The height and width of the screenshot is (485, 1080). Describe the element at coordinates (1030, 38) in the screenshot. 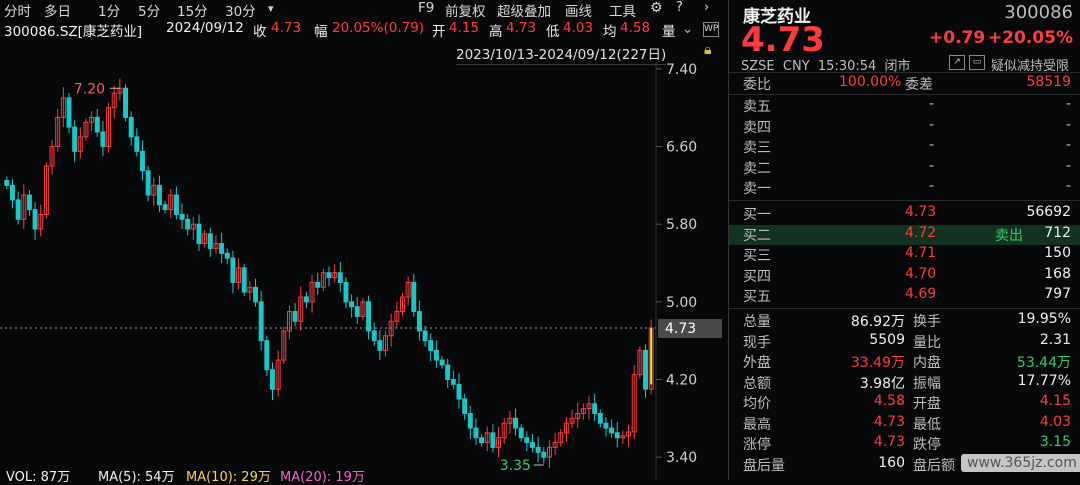

I see `price-change-pct: +20.05%` at that location.